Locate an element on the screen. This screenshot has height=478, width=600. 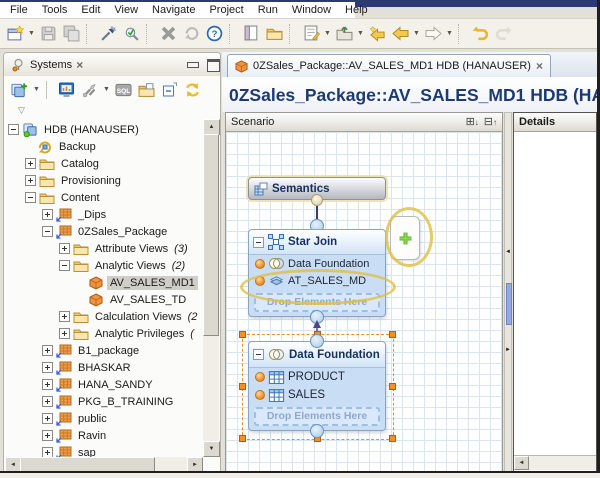
tree-item: Attribute Views (3) is located at coordinates (103, 248).